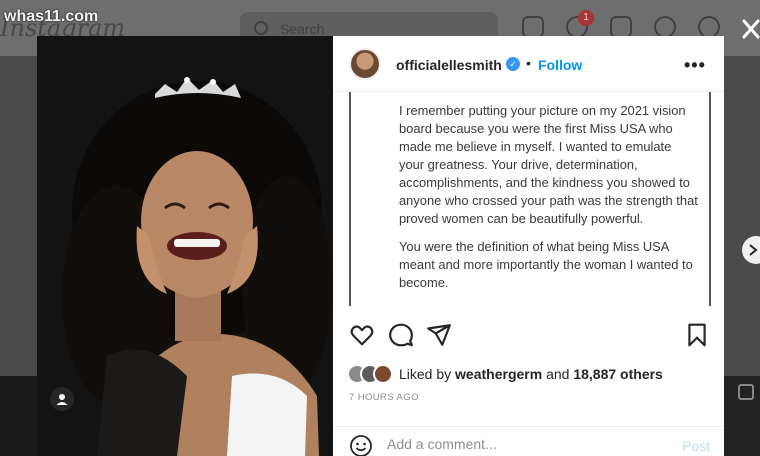 Image resolution: width=760 pixels, height=456 pixels. What do you see at coordinates (361, 445) in the screenshot?
I see `emoji-icon` at bounding box center [361, 445].